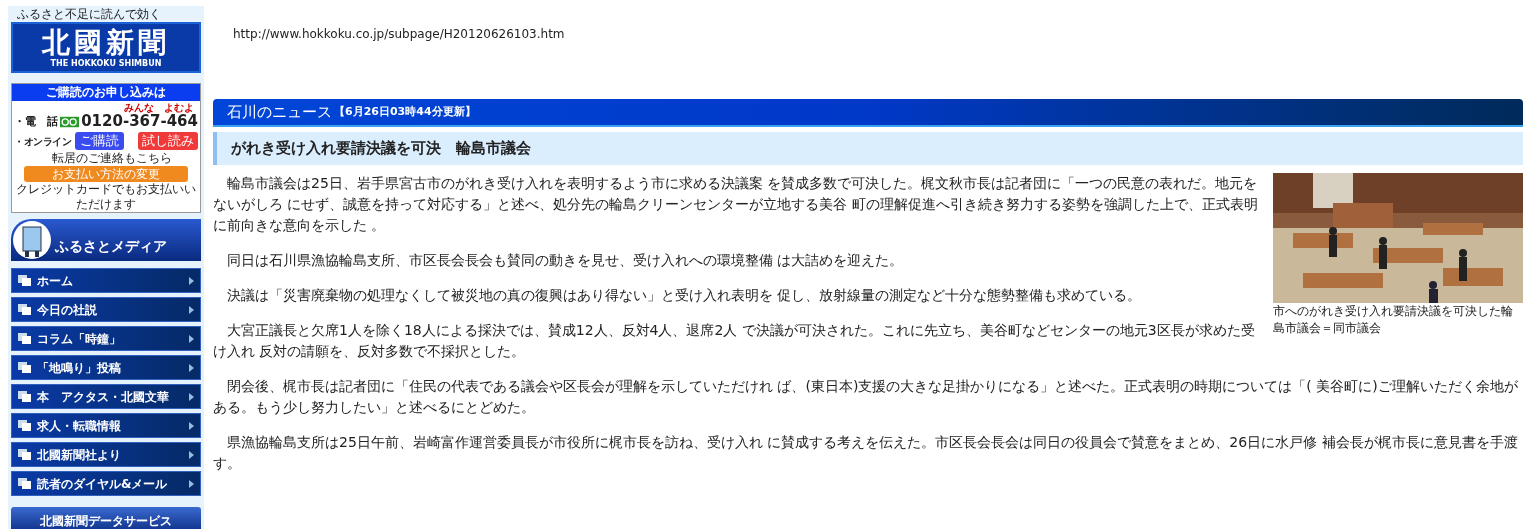 The image size is (1532, 529). What do you see at coordinates (279, 112) in the screenshot?
I see `section-title: 石川のニュース` at bounding box center [279, 112].